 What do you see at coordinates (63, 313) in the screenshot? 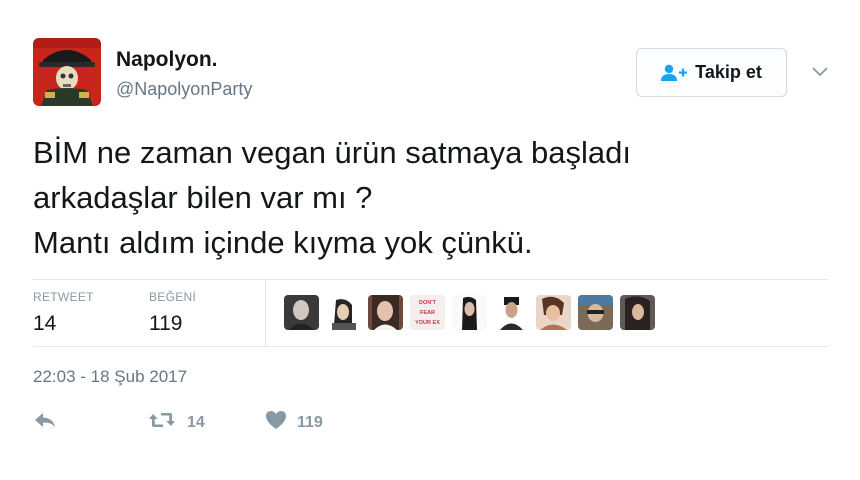
I see `retweet-stat: RETWEET 14` at bounding box center [63, 313].